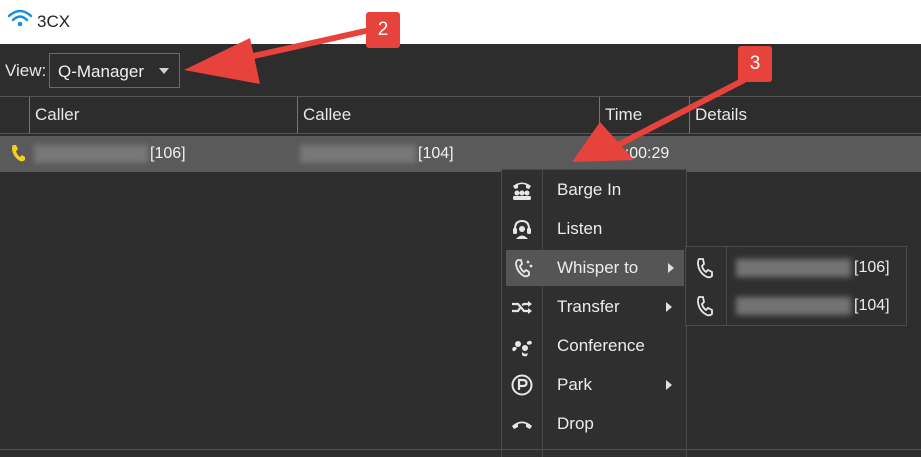 The image size is (921, 457). What do you see at coordinates (460, 22) in the screenshot?
I see `title-bar: 3CX` at bounding box center [460, 22].